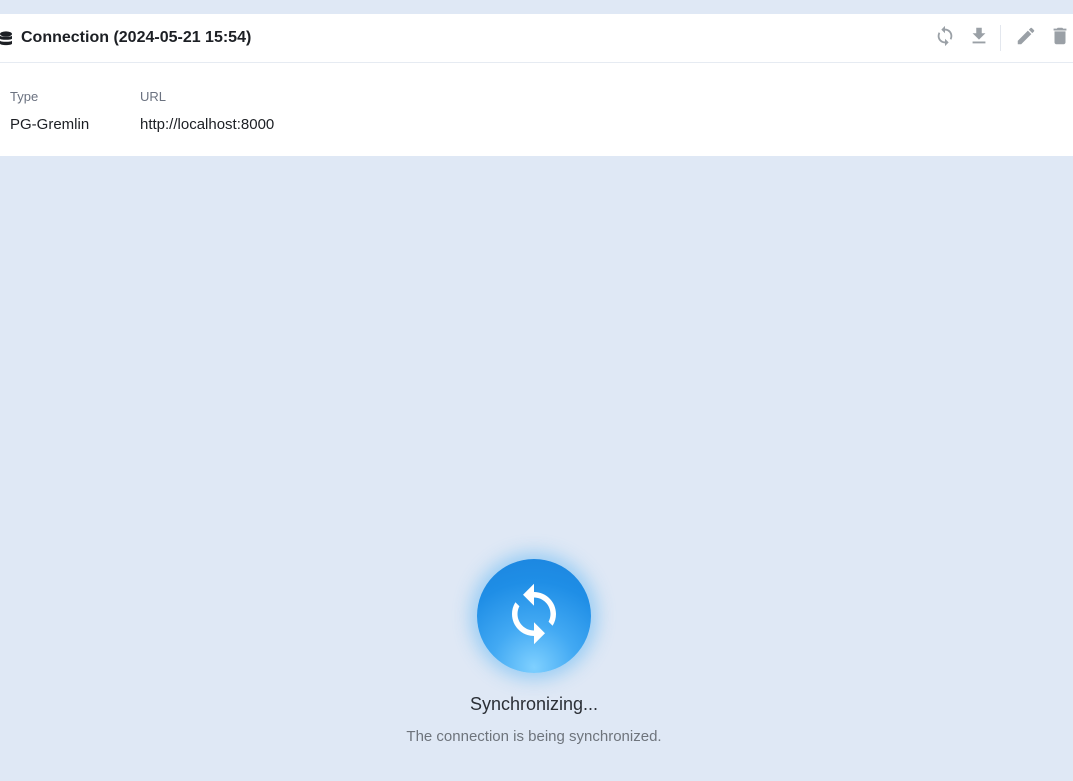 Image resolution: width=1073 pixels, height=781 pixels. Describe the element at coordinates (534, 736) in the screenshot. I see `sync-message: The connection is being synchronized.` at that location.